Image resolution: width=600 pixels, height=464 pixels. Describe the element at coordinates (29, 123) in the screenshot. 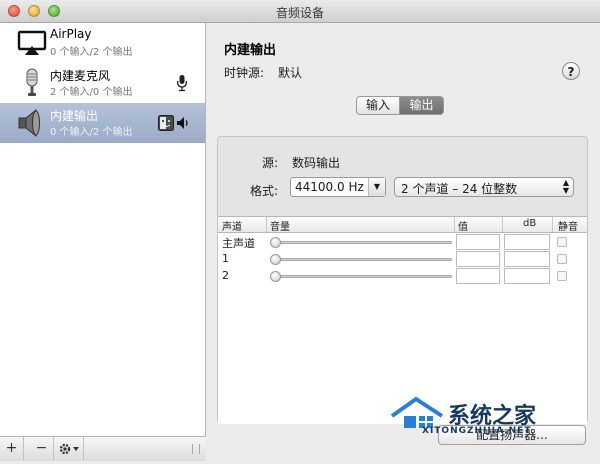

I see `speaker-icon` at that location.